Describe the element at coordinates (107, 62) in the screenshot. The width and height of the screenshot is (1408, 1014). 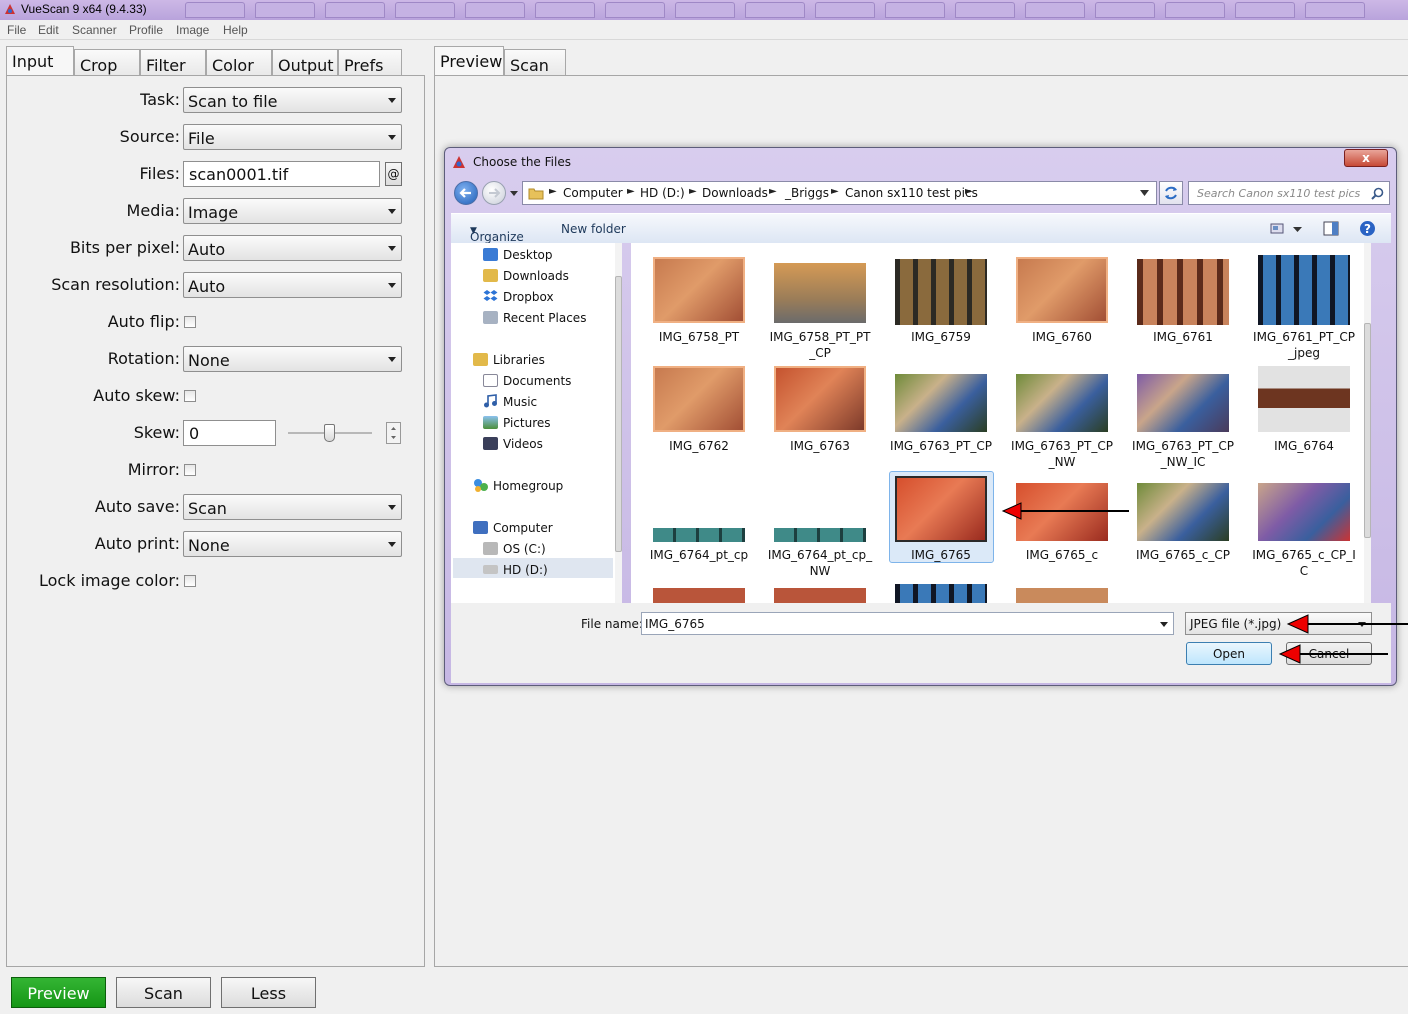
I see `tab-crop: Crop` at that location.